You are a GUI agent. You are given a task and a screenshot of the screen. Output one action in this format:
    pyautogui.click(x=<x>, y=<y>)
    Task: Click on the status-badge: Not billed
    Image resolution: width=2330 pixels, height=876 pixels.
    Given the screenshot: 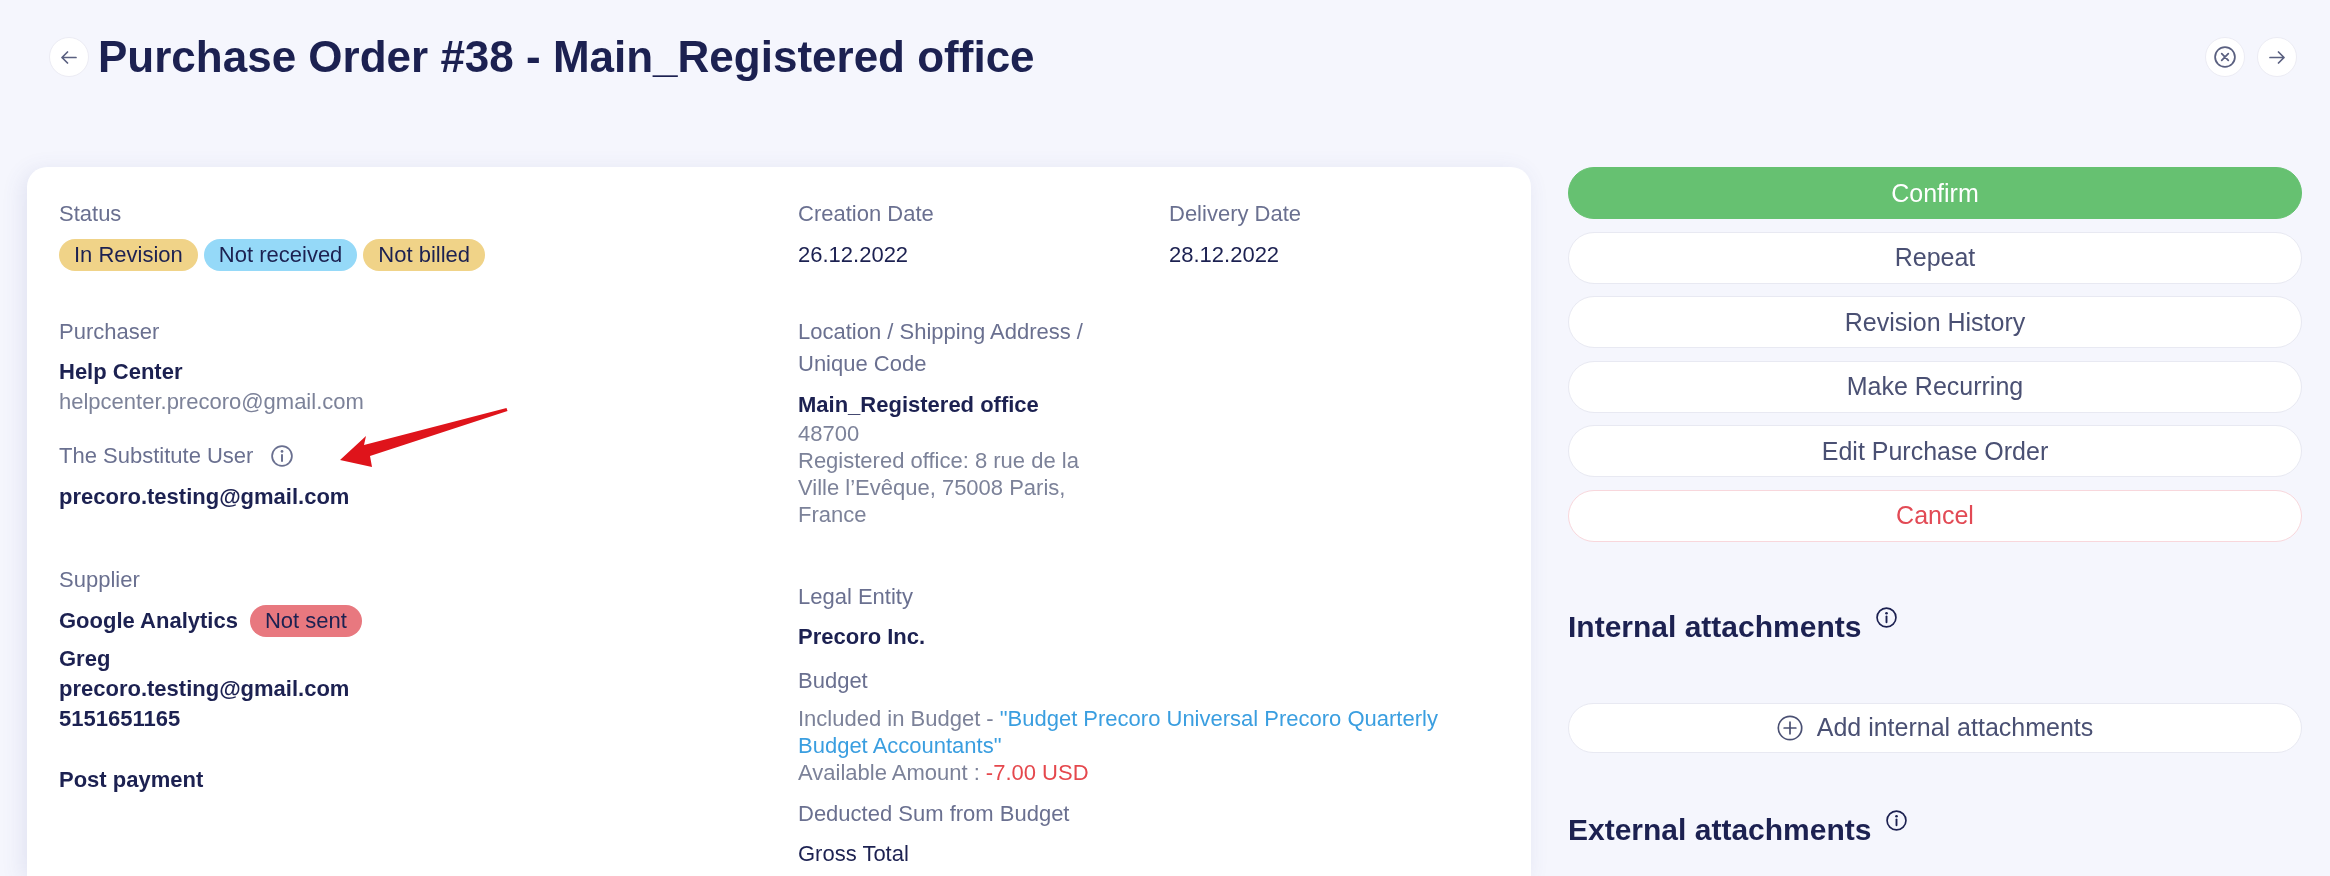 What is the action you would take?
    pyautogui.click(x=424, y=255)
    